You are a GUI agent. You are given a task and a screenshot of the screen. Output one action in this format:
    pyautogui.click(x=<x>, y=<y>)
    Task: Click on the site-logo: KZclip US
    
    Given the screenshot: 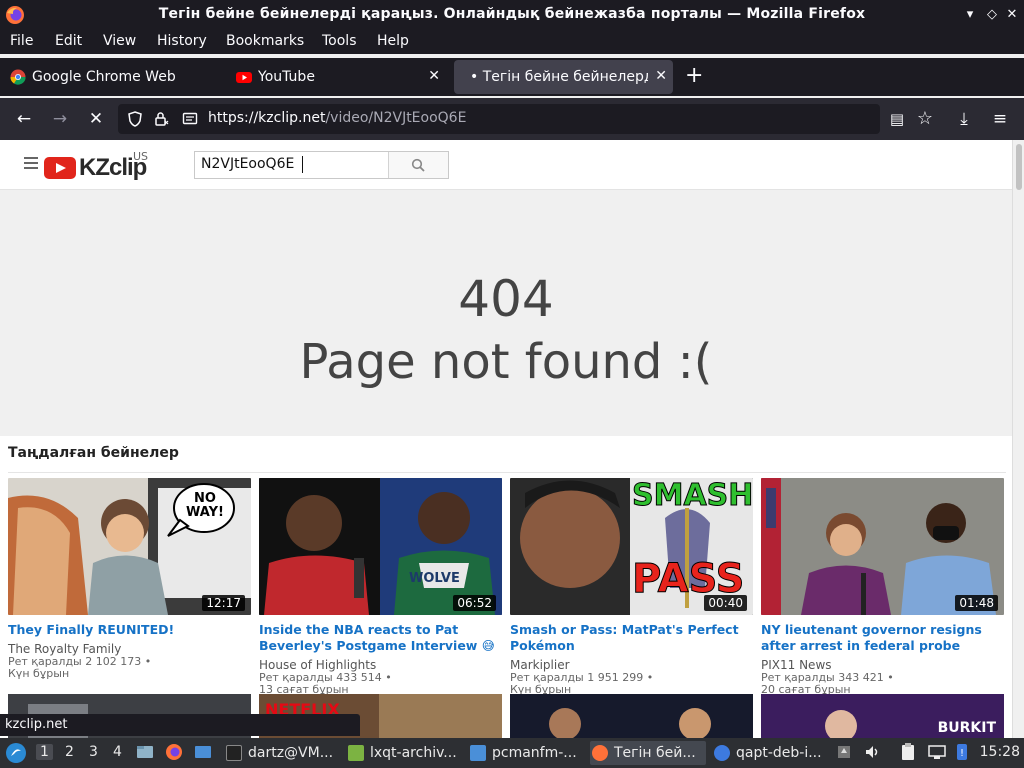 What is the action you would take?
    pyautogui.click(x=96, y=166)
    